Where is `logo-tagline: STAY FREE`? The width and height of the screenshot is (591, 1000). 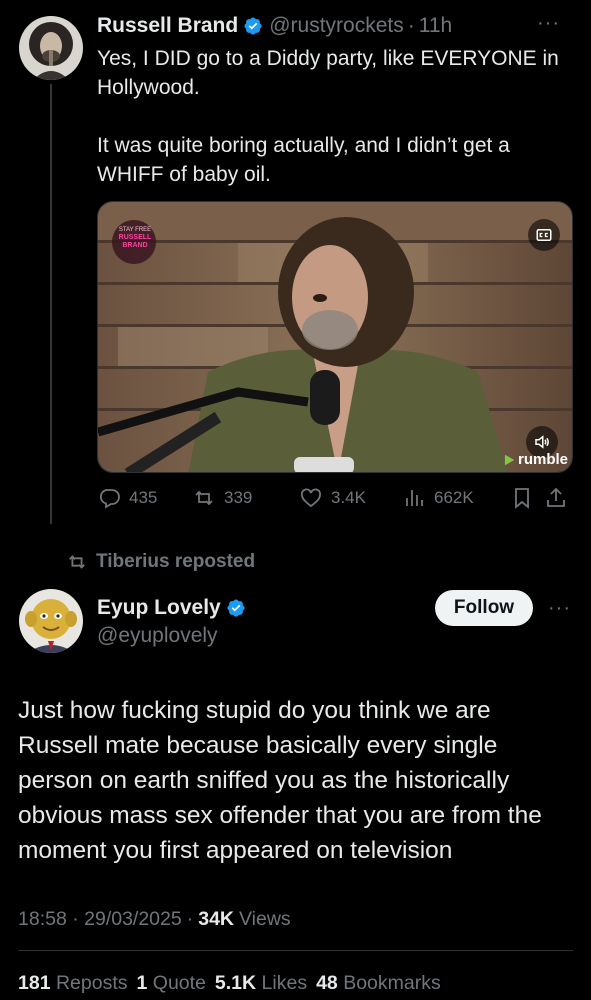 logo-tagline: STAY FREE is located at coordinates (135, 230).